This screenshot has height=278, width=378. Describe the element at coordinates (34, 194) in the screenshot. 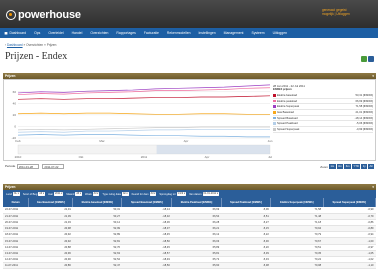

I see `filter-item: Soort of Beg All ▾` at that location.